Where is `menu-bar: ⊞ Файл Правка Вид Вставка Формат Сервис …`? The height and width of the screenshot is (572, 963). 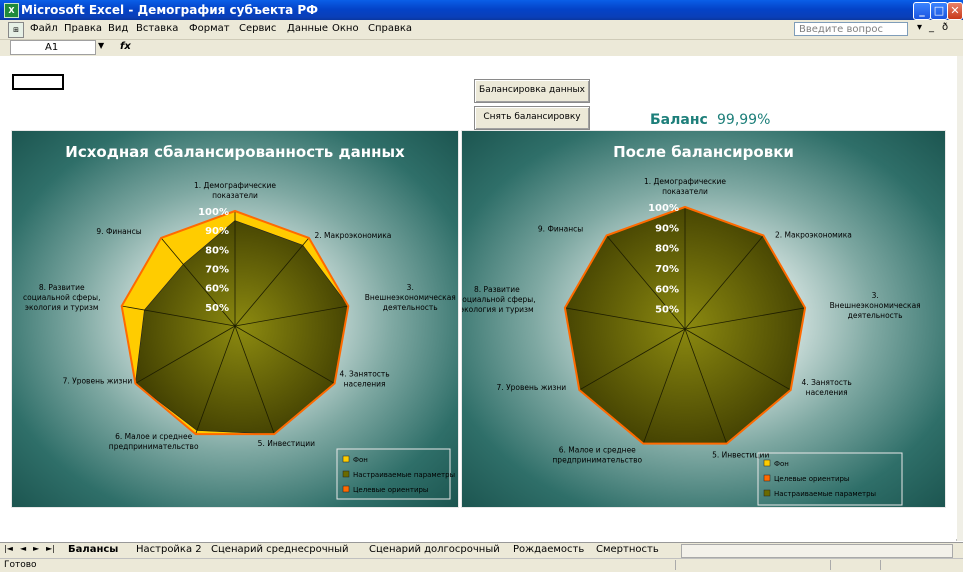
menu-bar: ⊞ Файл Правка Вид Вставка Формат Сервис … is located at coordinates (481, 30).